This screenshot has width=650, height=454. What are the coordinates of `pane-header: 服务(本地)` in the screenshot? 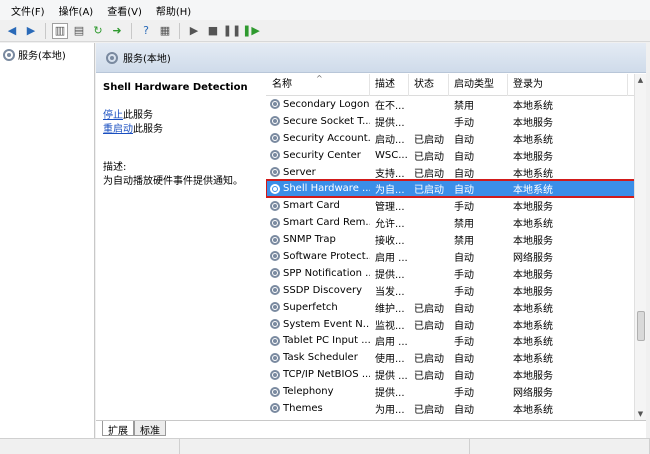 It's located at (371, 58).